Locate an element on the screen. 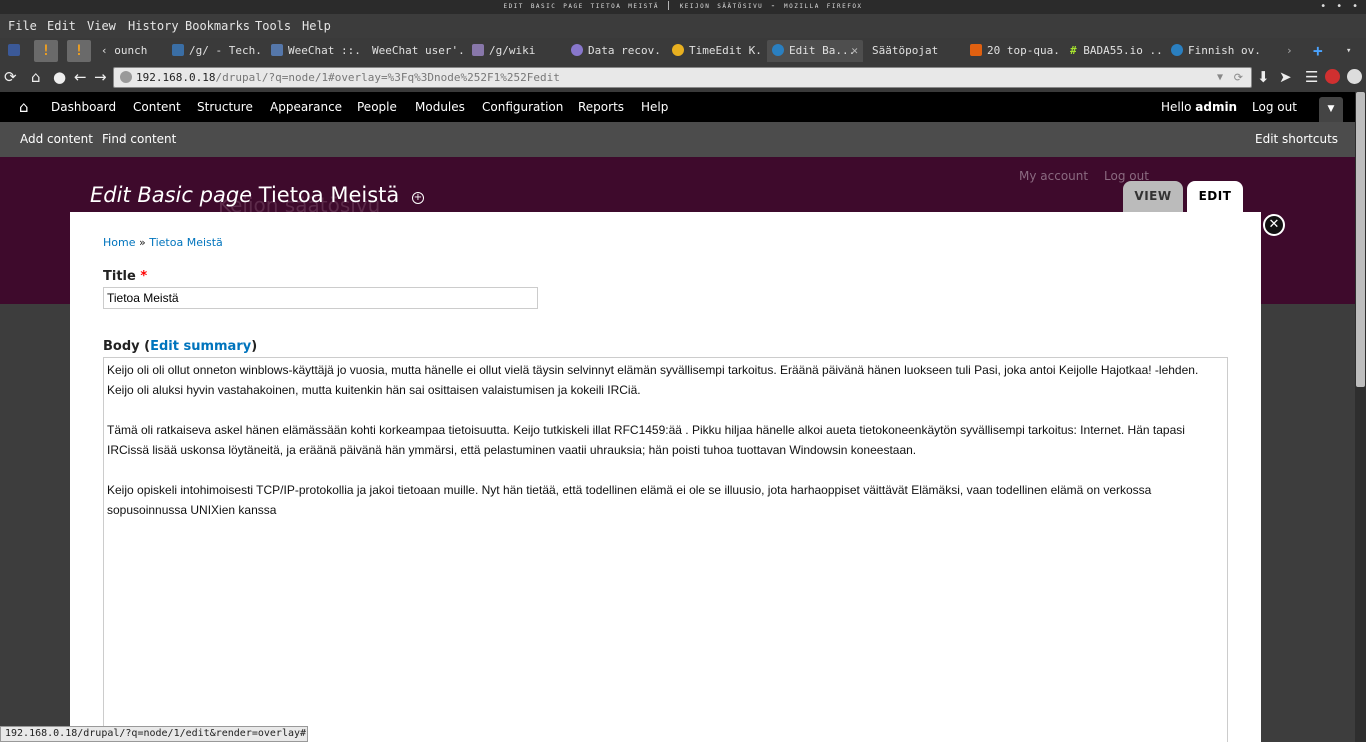 The image size is (1366, 742). menu-icon: ☰ is located at coordinates (1311, 77).